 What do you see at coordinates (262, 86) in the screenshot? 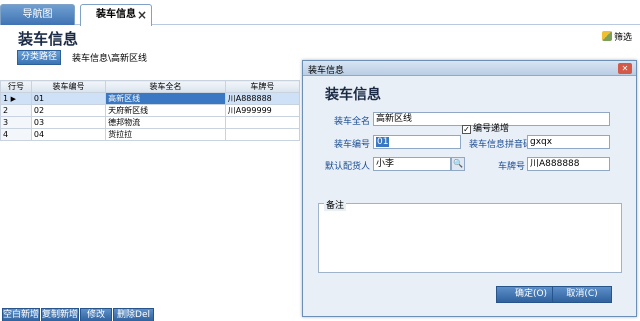
I see `column-header-plate: 车牌号` at bounding box center [262, 86].